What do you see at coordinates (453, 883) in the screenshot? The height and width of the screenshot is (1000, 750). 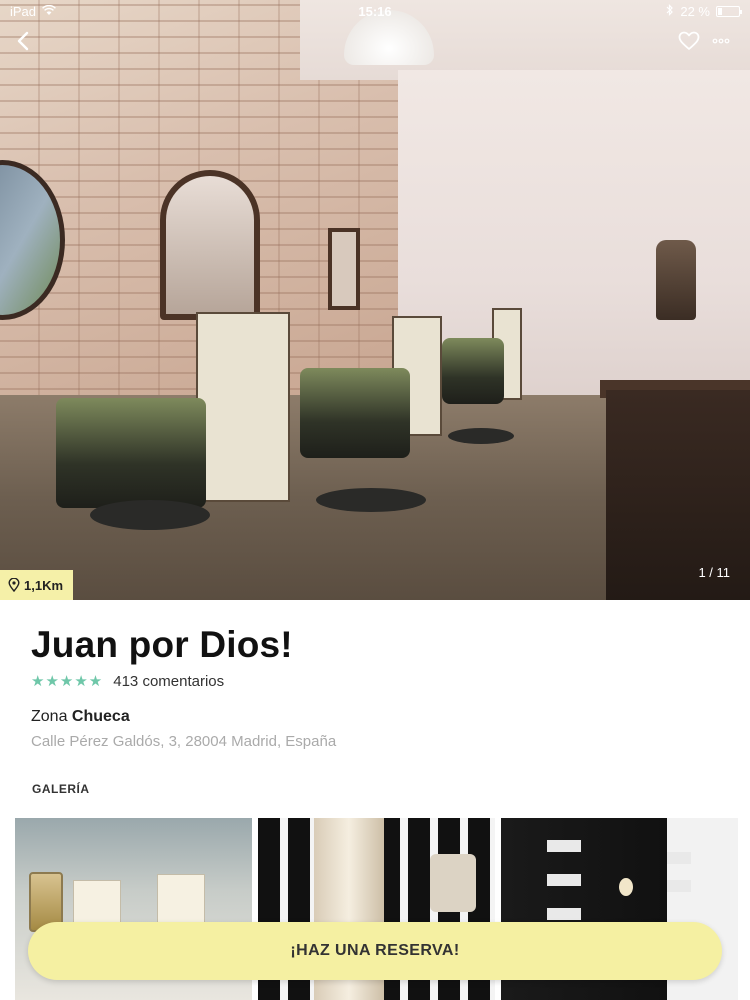 I see `wall-ornament` at bounding box center [453, 883].